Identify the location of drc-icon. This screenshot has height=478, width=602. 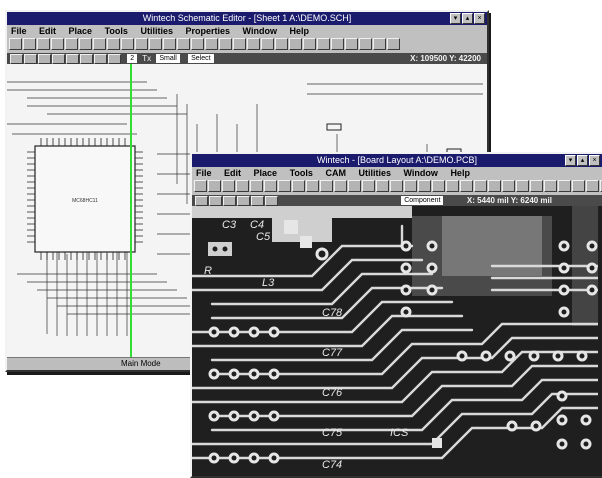
(271, 201).